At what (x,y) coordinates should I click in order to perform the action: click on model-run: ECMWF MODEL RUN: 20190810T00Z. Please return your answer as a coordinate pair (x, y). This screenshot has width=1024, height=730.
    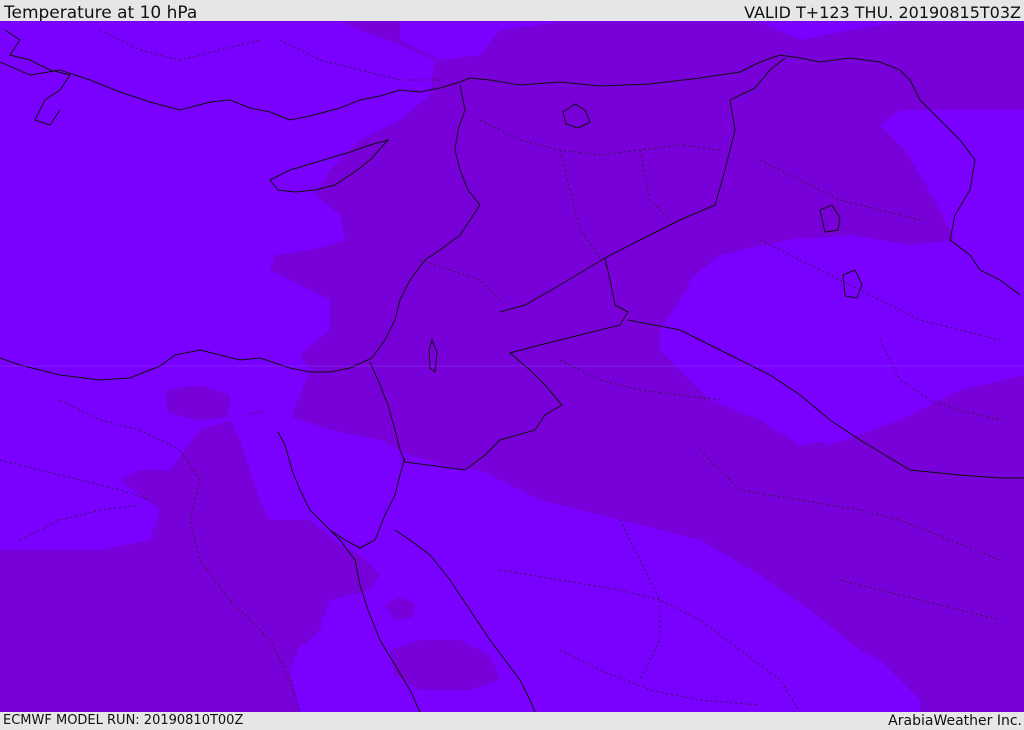
    Looking at the image, I should click on (123, 720).